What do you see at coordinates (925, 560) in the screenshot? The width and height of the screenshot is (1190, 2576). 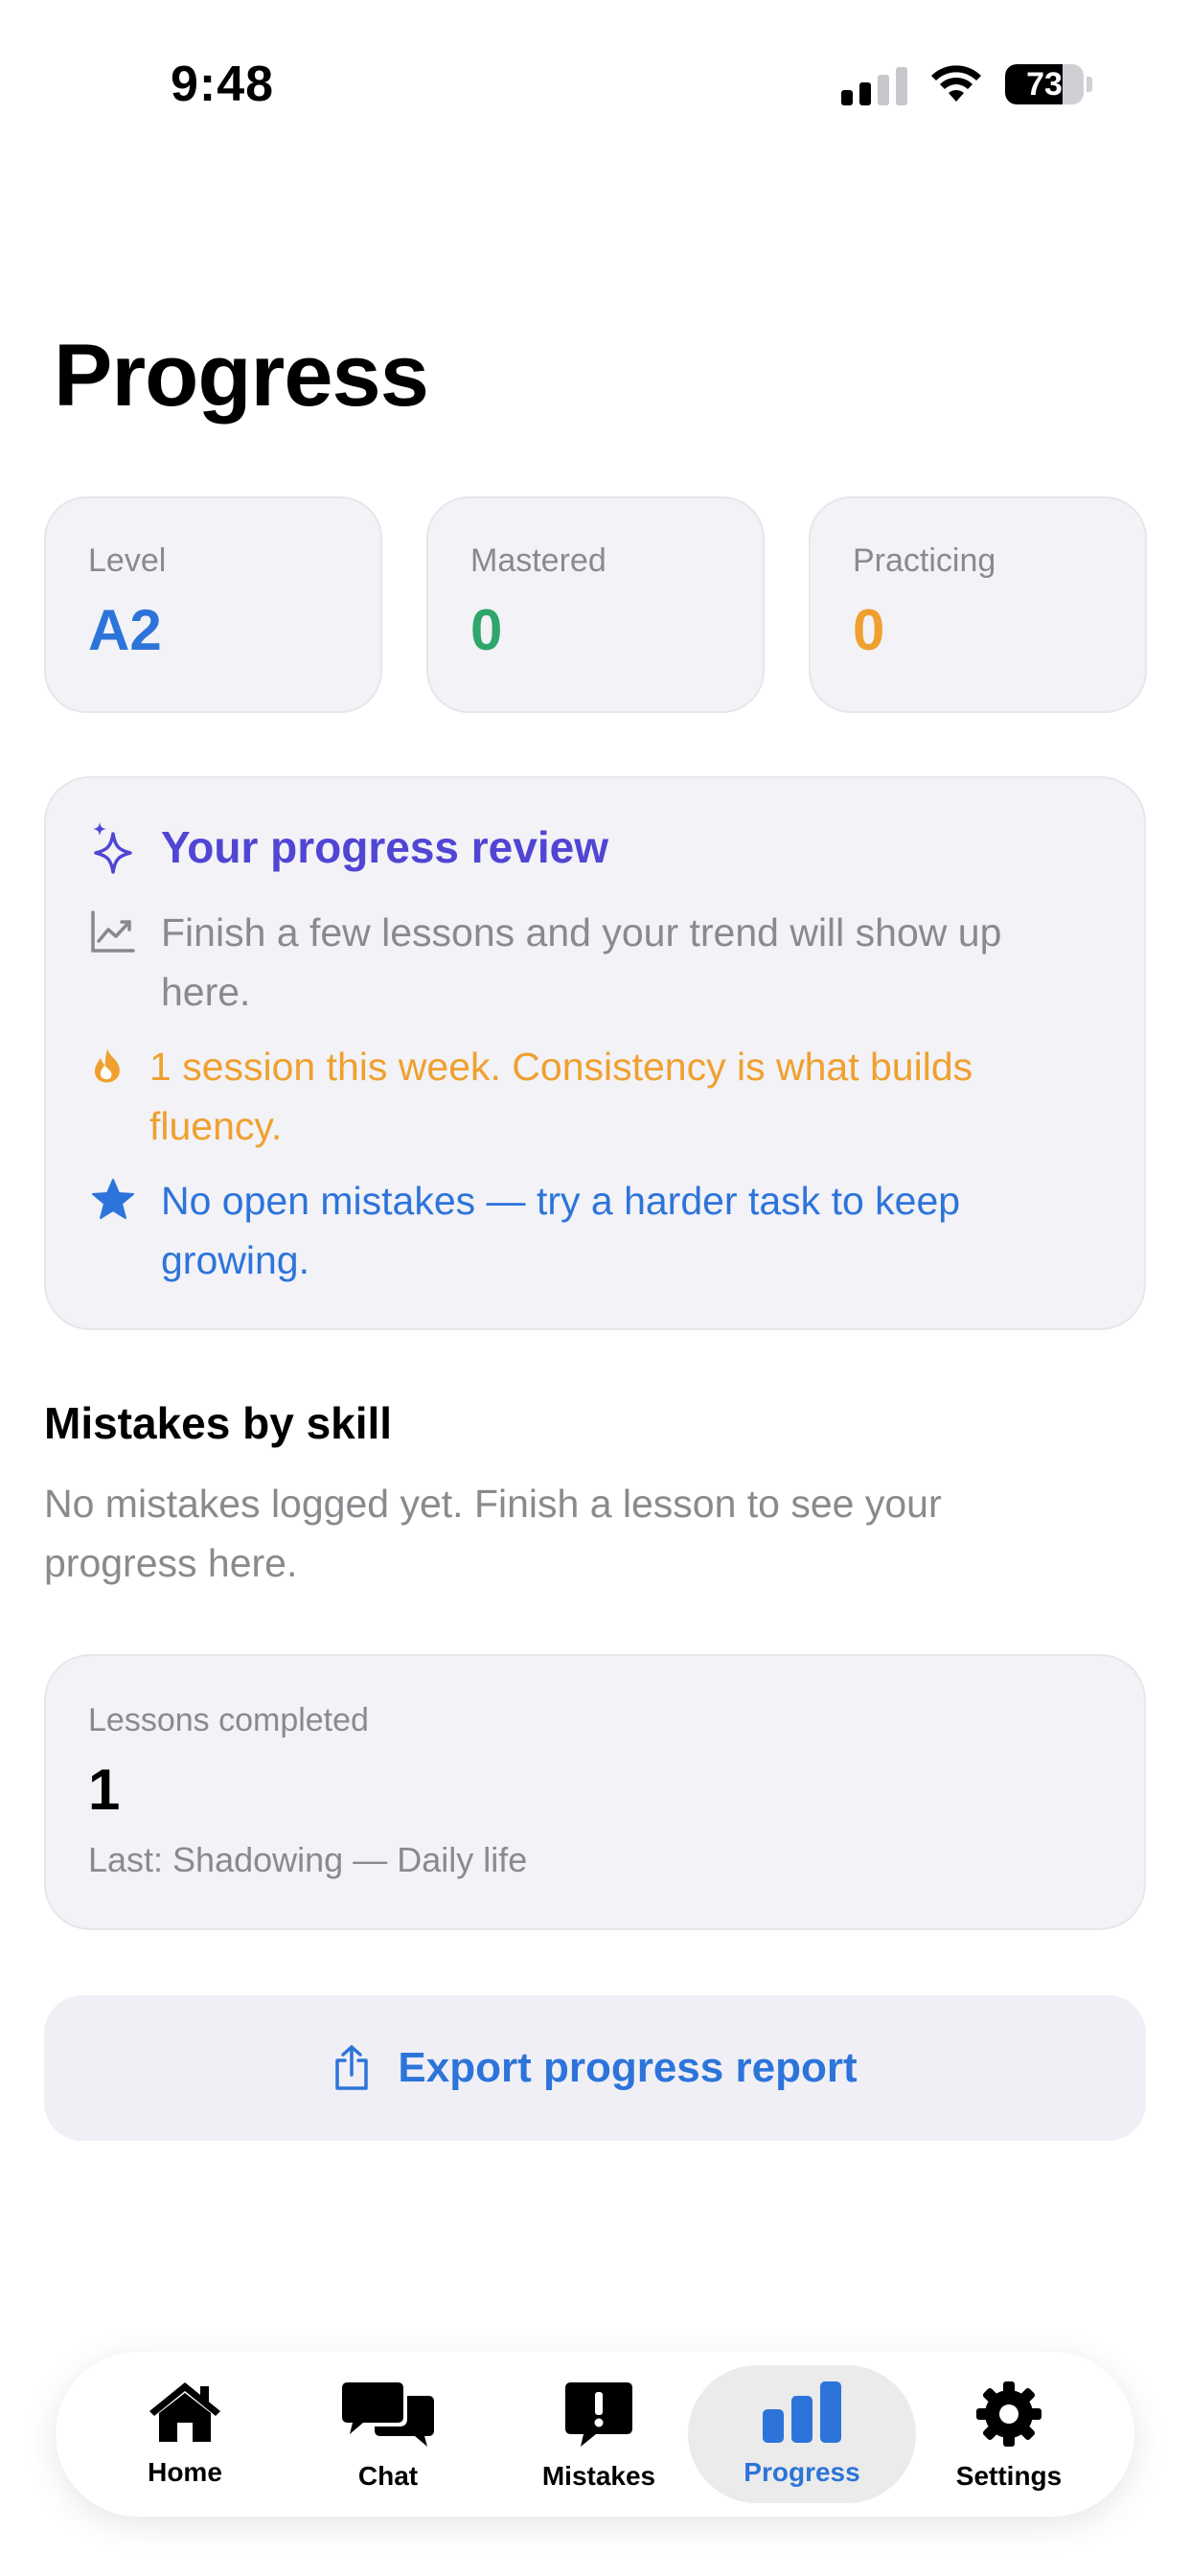 I see `stat-label: Practicing` at bounding box center [925, 560].